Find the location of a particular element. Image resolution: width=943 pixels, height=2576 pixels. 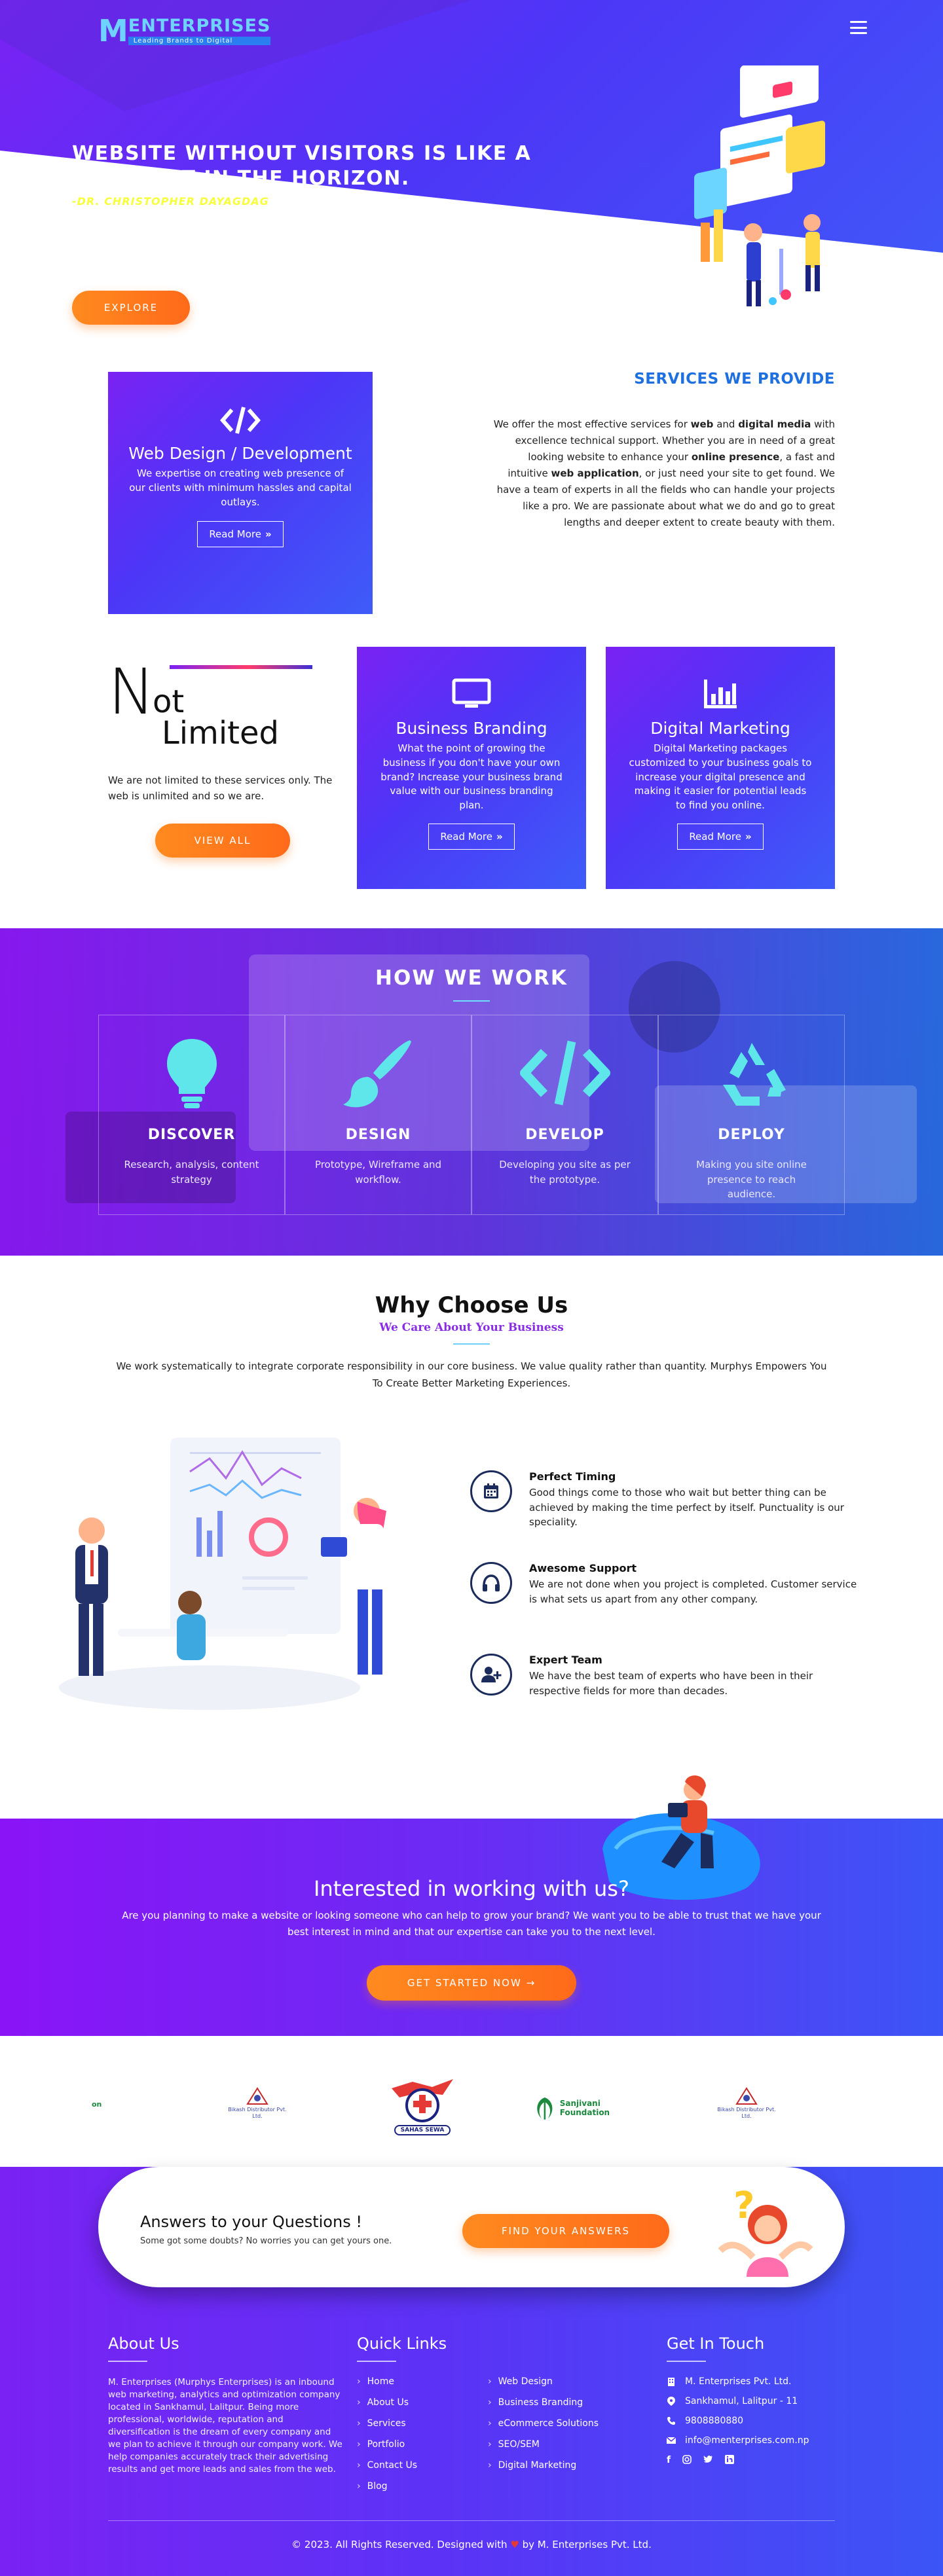

question-girl-illustration: ? is located at coordinates (765, 2231).